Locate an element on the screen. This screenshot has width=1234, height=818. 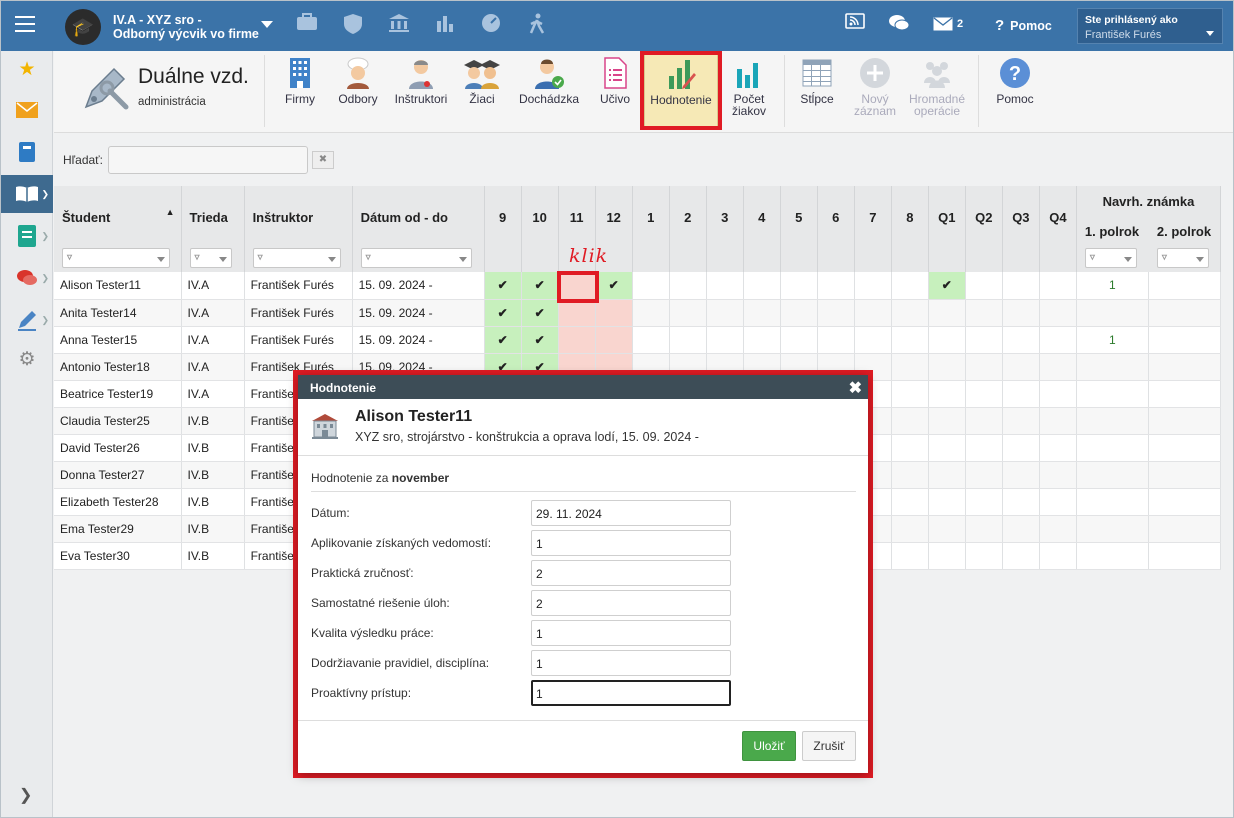
col-quarter: Q3 is located at coordinates (1021, 229).